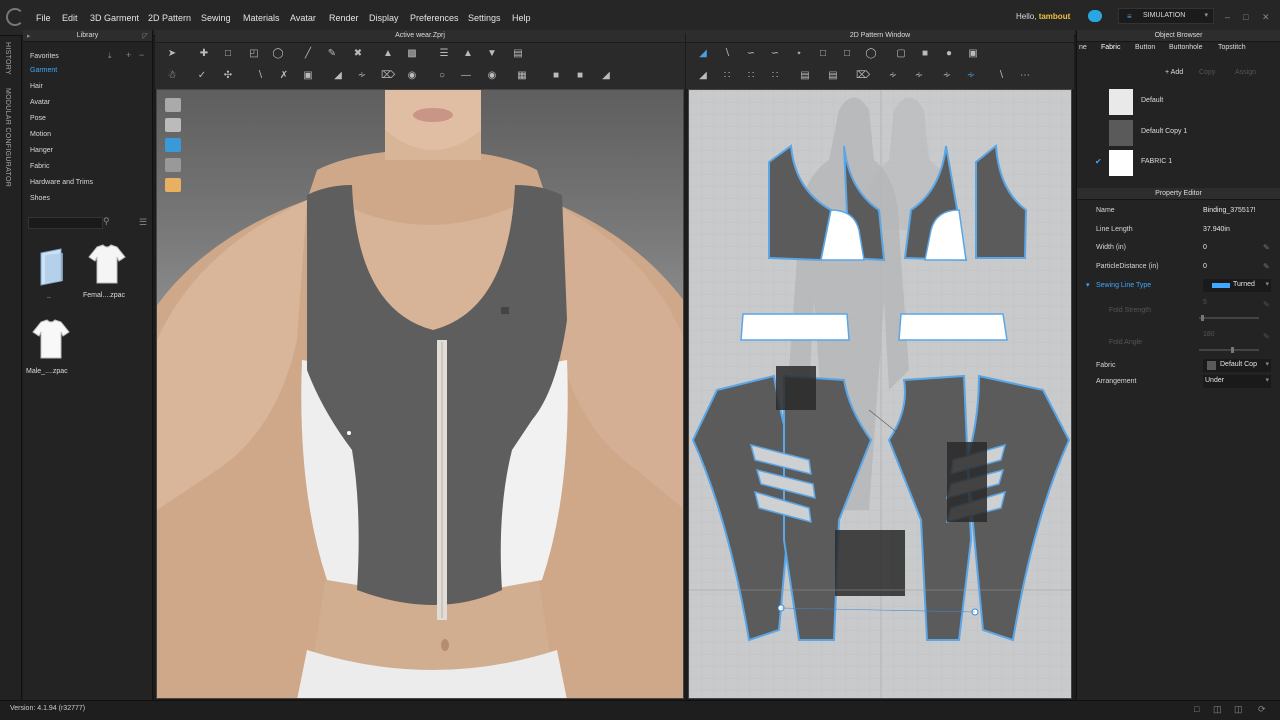 This screenshot has width=1280, height=720. I want to click on zipper-icon: ▤, so click(518, 54).